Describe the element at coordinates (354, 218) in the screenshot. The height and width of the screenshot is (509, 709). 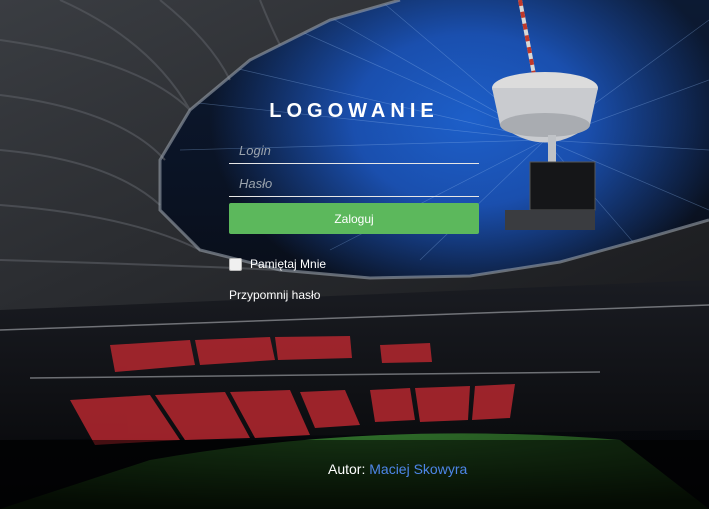
I see `login-button: Zaloguj` at that location.